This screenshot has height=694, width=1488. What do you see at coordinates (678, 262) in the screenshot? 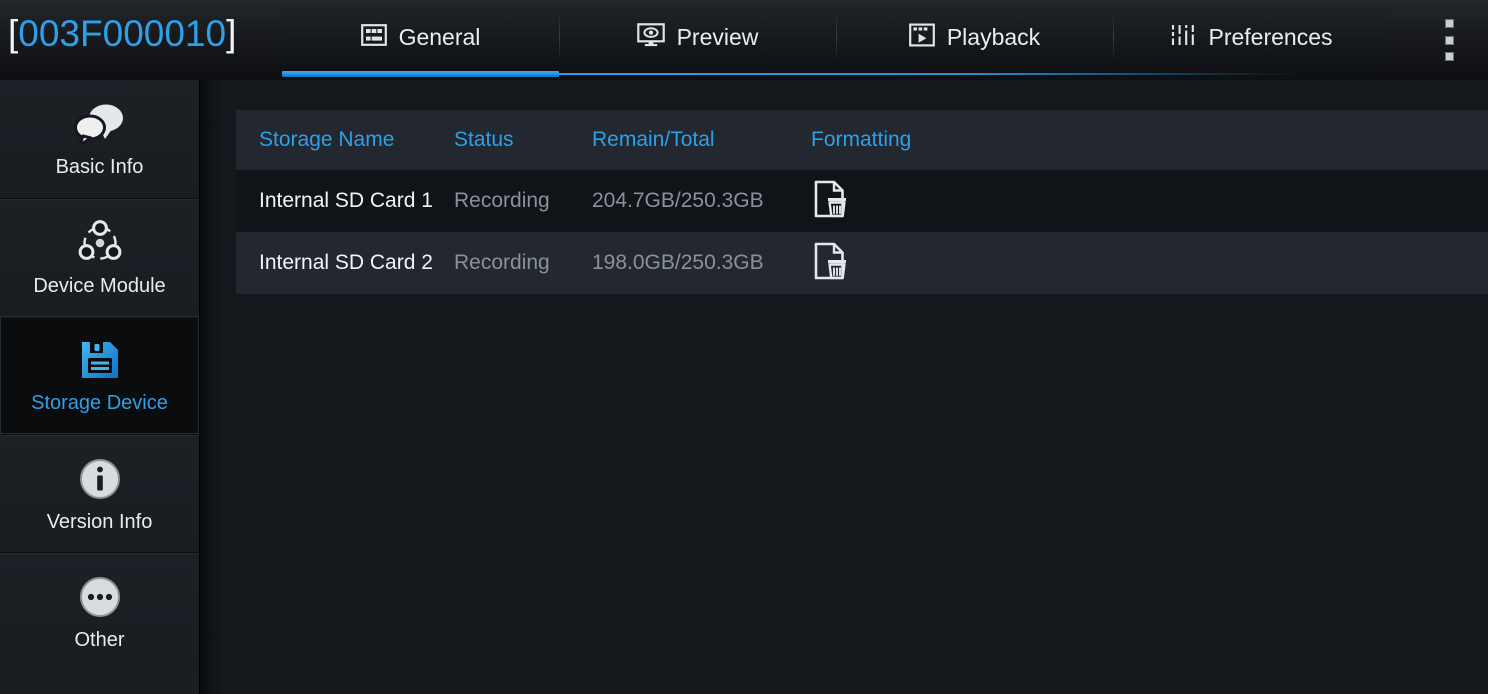
I see `cell-remain-total: 198.0GB/250.3GB` at bounding box center [678, 262].